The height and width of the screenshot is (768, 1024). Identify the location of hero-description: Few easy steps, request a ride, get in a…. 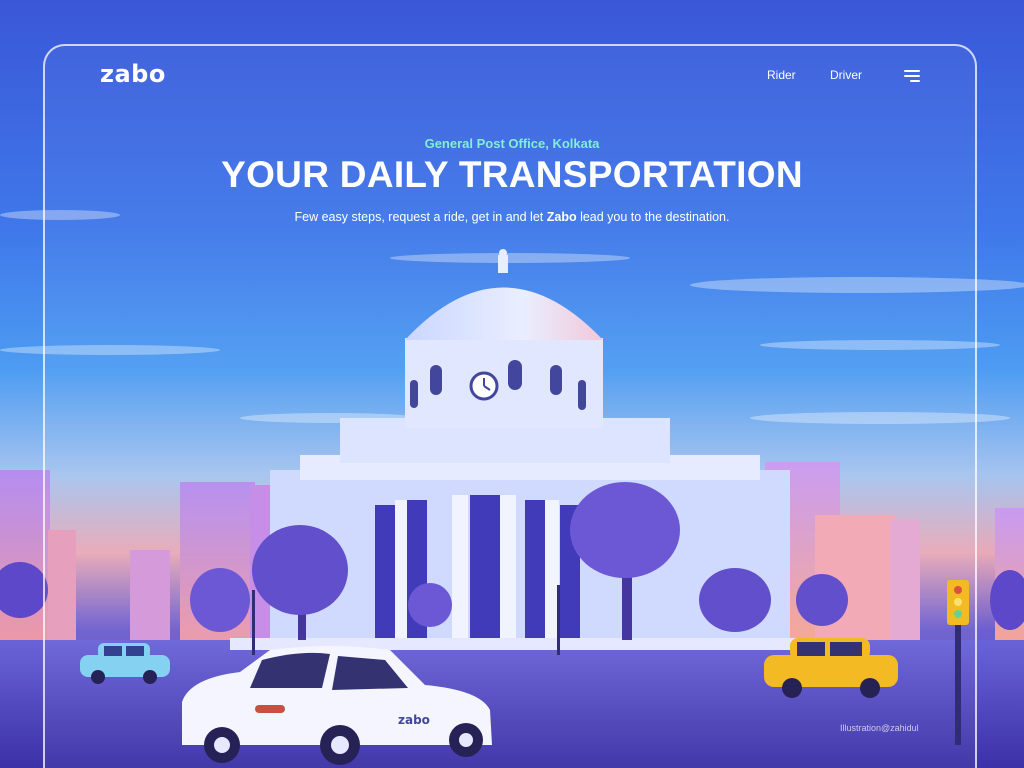
(512, 217).